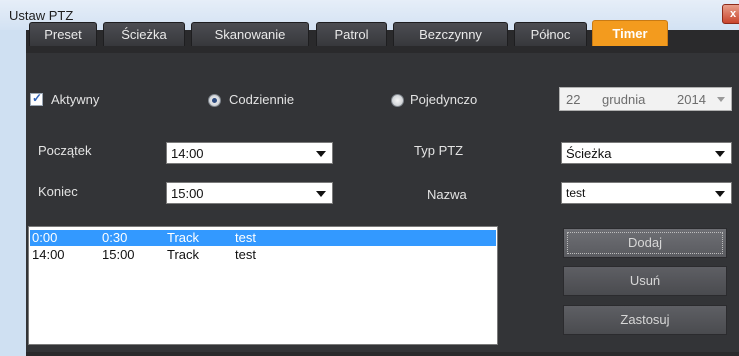 The width and height of the screenshot is (739, 356). I want to click on ptz-type-value: Ścieżka, so click(589, 153).